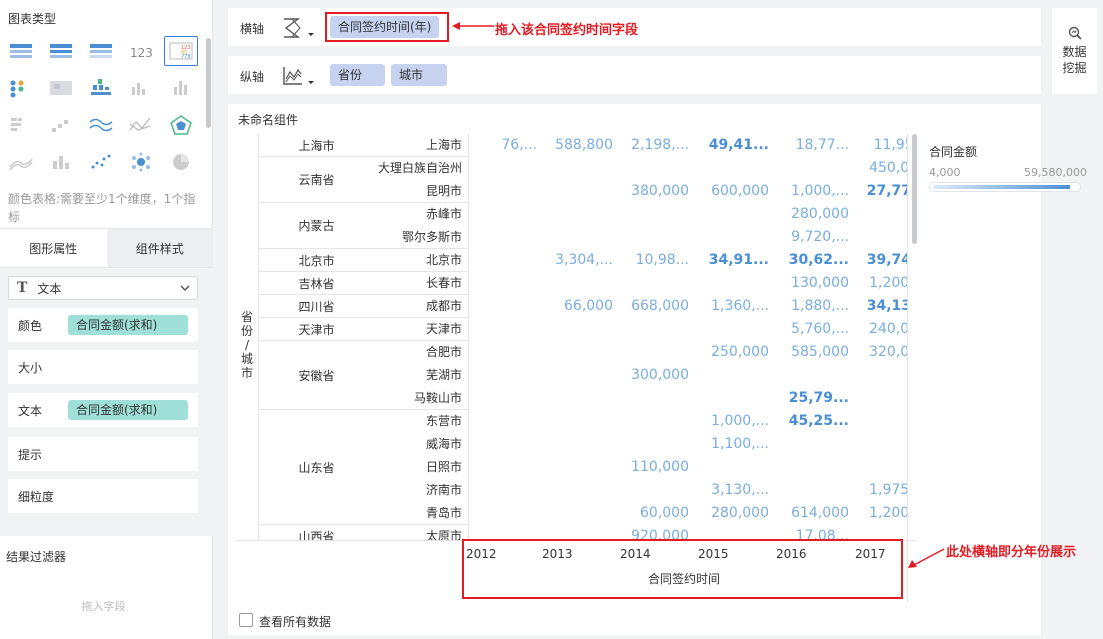 This screenshot has height=639, width=1103. Describe the element at coordinates (61, 125) in the screenshot. I see `step-chart-icon` at that location.